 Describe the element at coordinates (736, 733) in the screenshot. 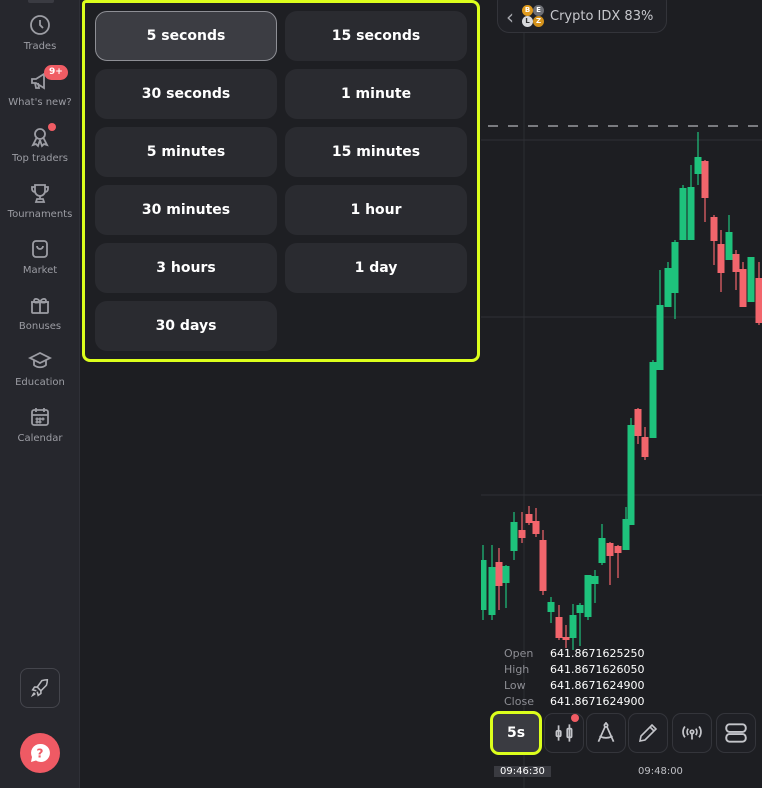

I see `layout-button` at that location.